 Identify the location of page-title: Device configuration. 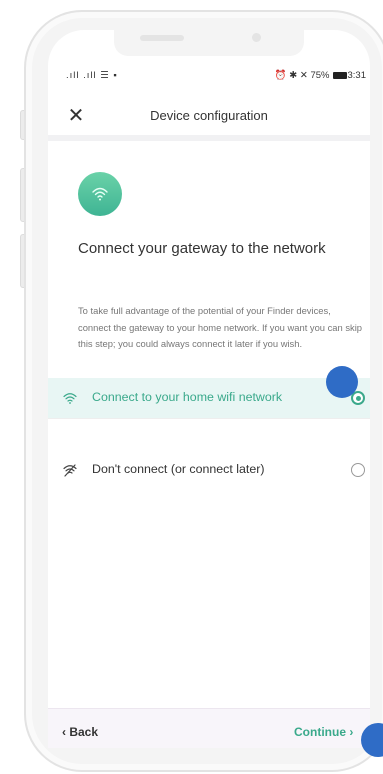
(209, 115).